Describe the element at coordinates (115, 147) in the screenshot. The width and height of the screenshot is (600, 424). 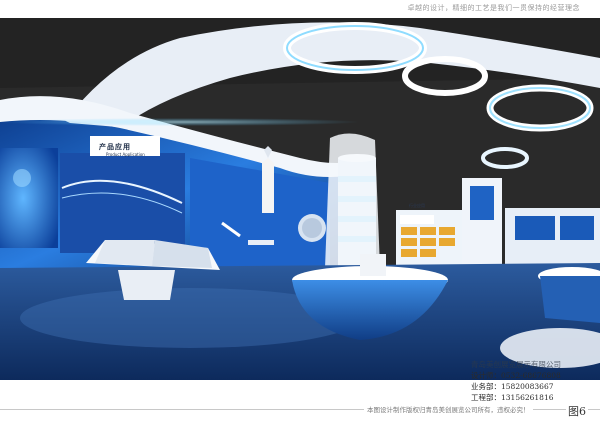
I see `product-sign-title: 产品应用` at that location.